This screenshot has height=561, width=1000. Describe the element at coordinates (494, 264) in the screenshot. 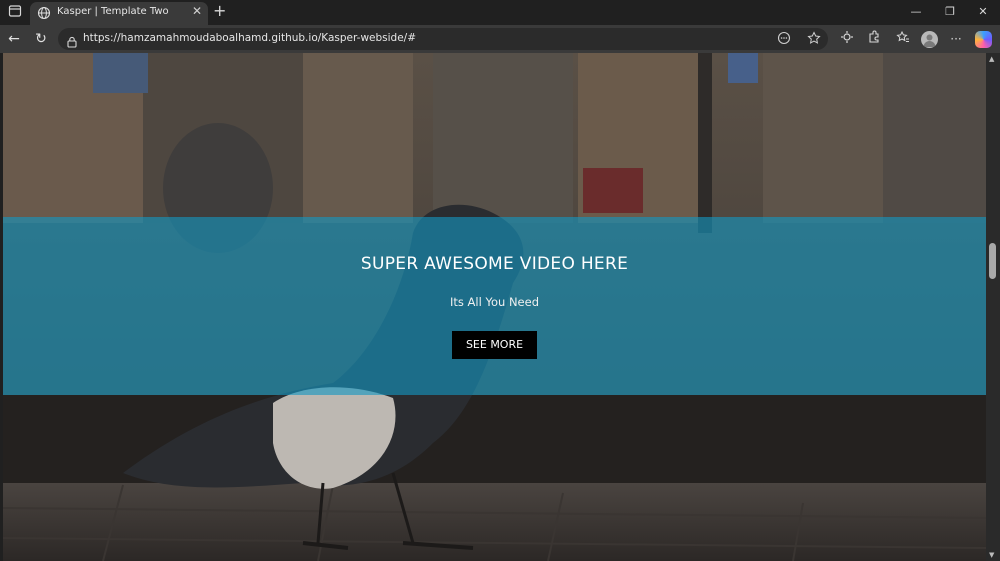

I see `hero-title: SUPER AWESOME VIDEO HERE` at that location.